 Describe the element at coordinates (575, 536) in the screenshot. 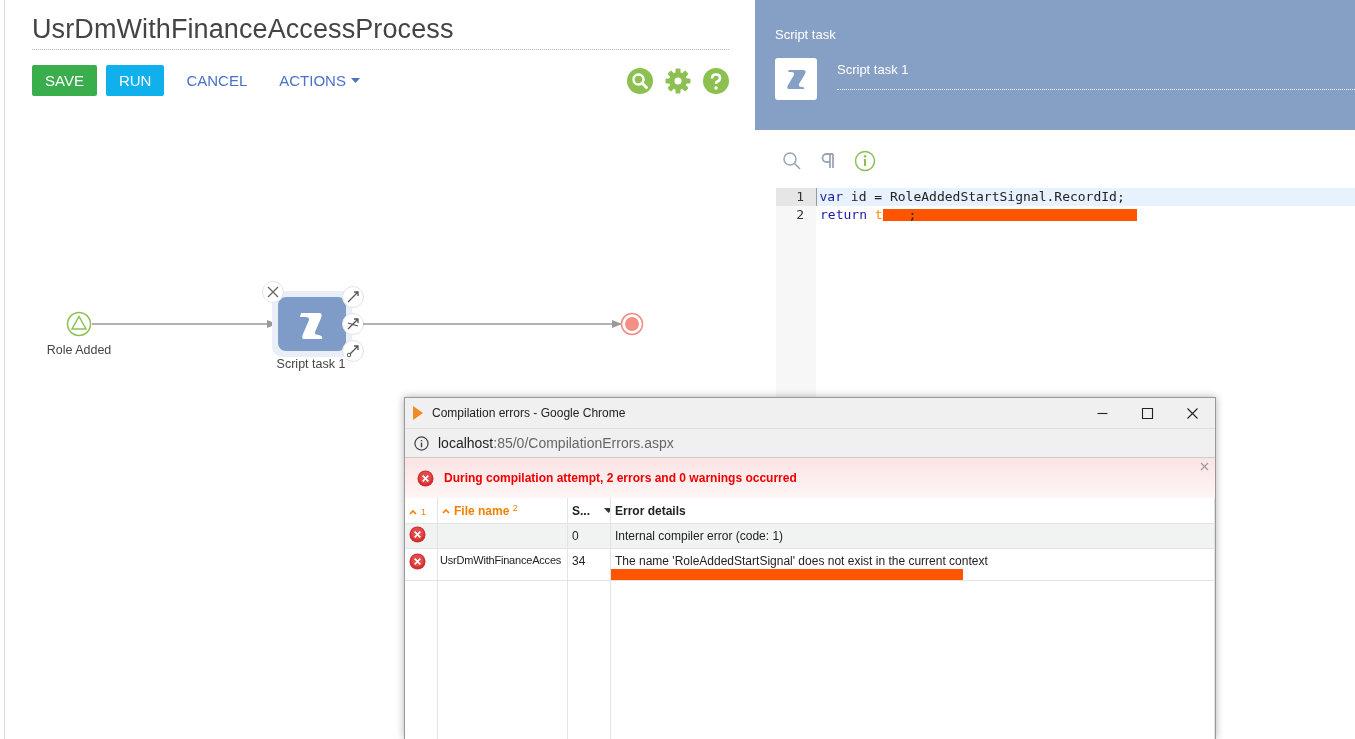

I see `table-cell: 0` at that location.